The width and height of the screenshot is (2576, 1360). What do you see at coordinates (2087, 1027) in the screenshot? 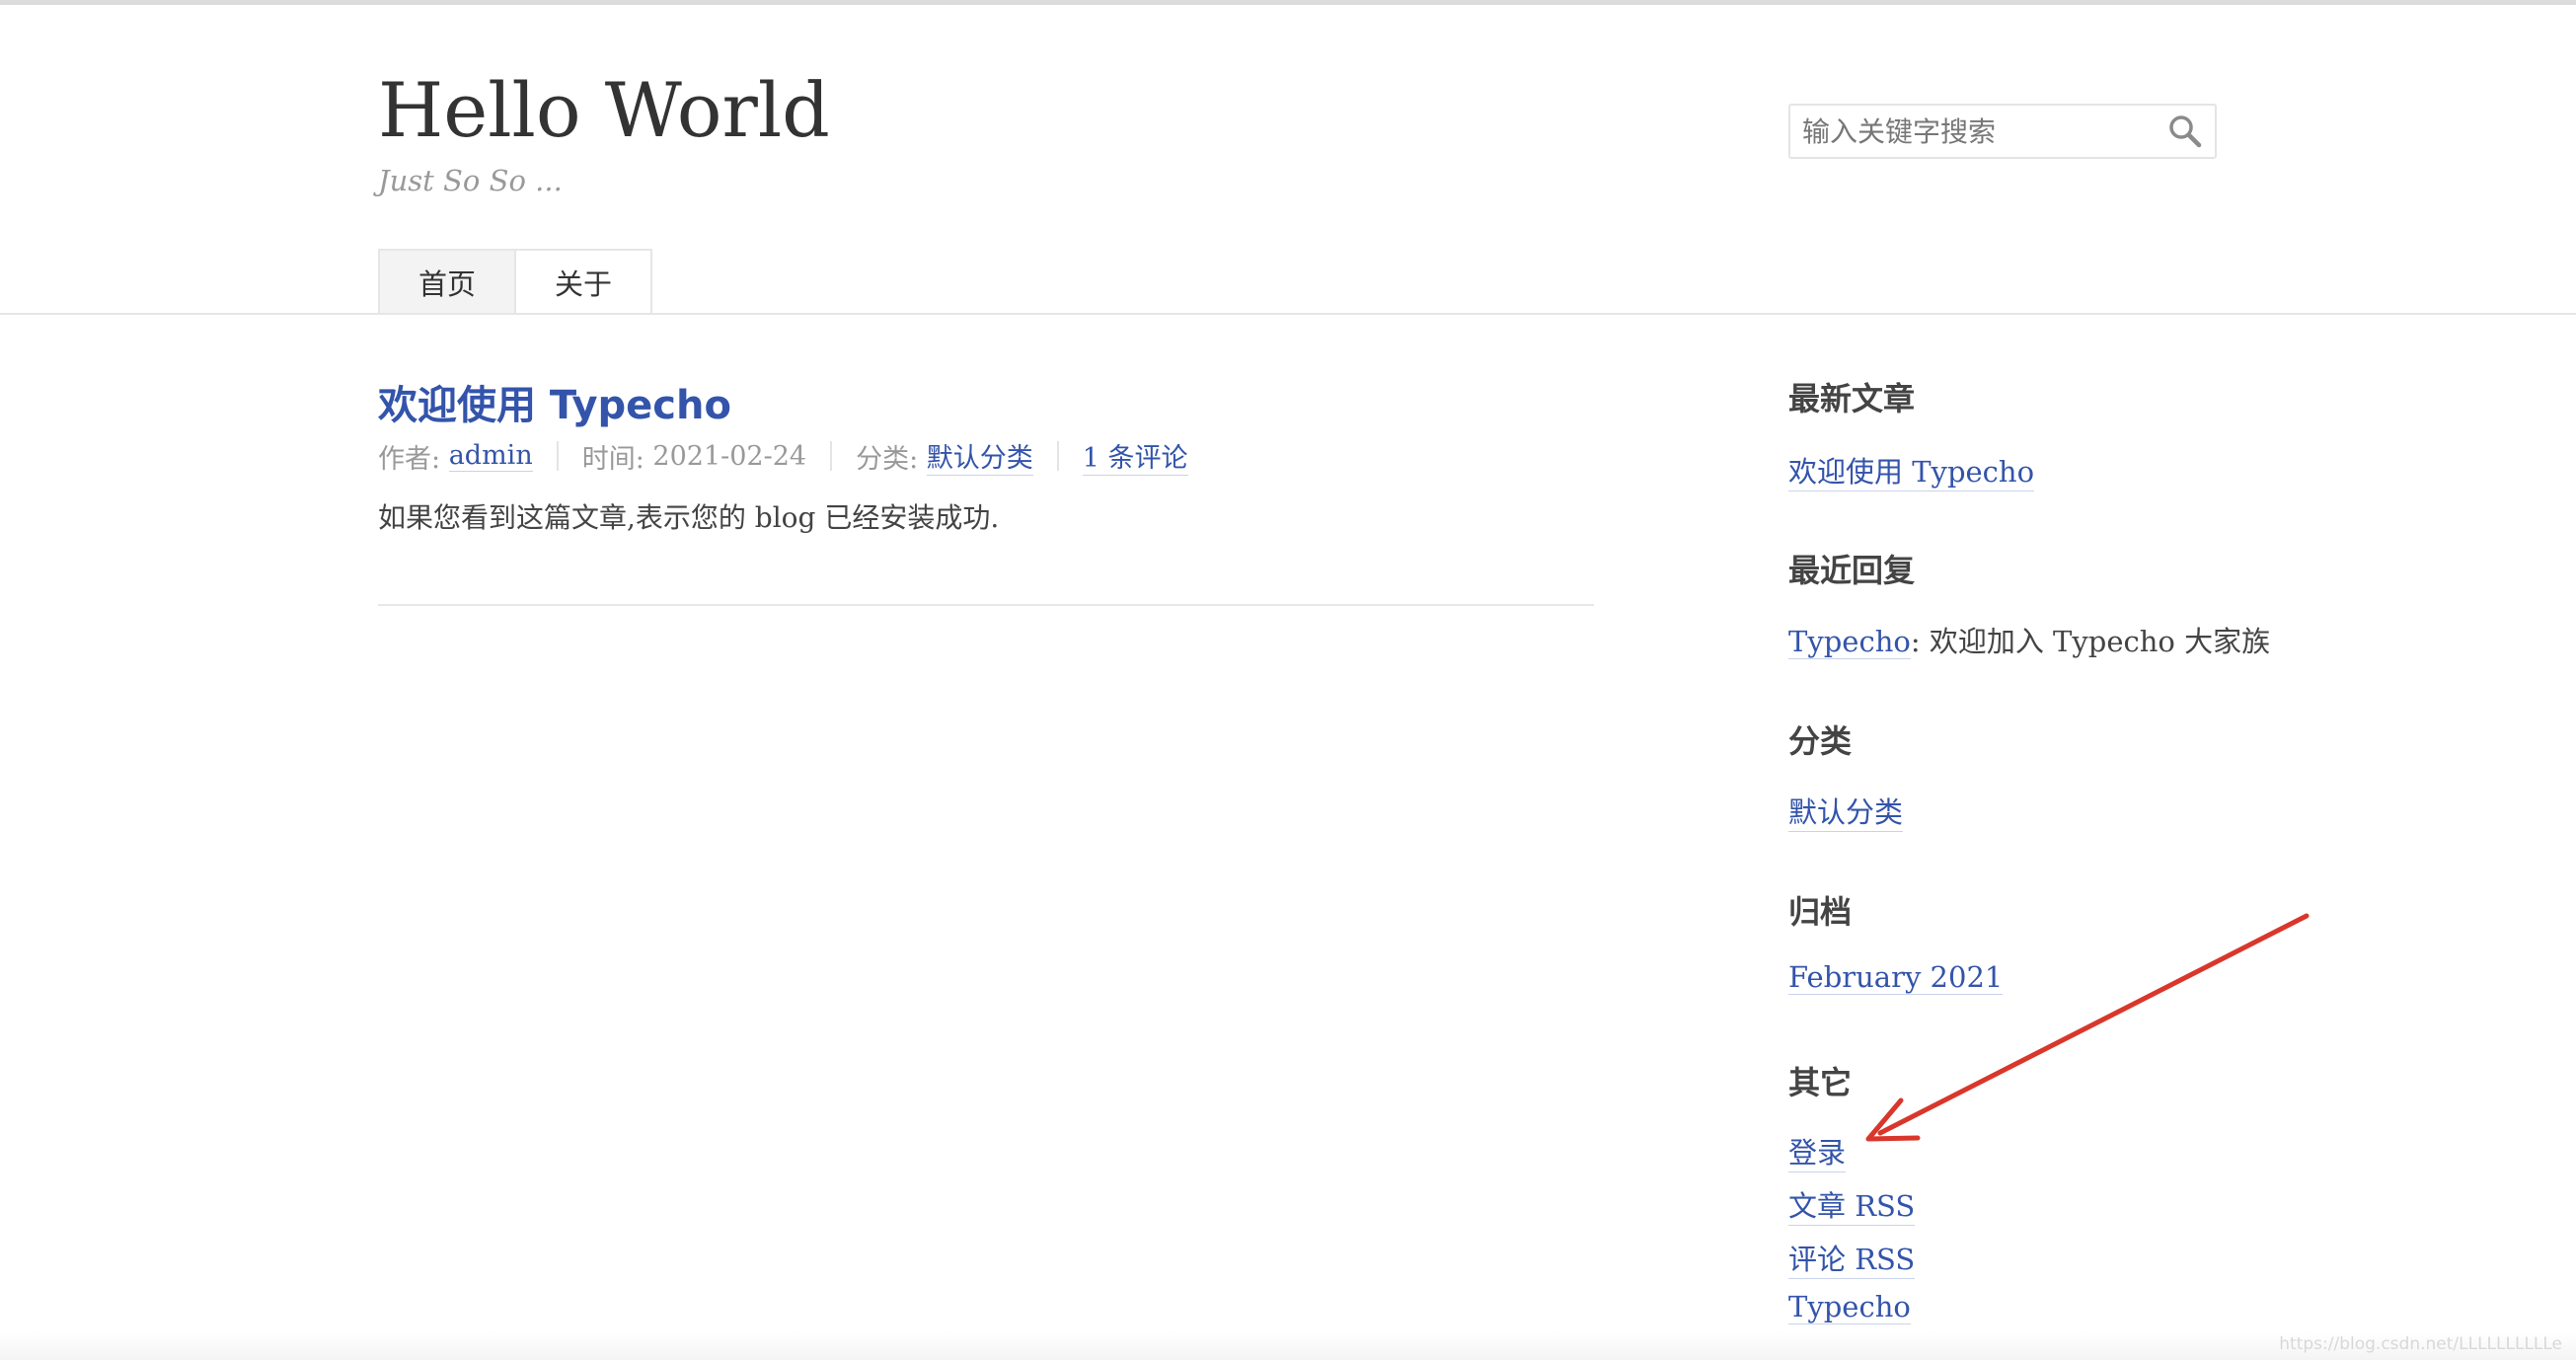
I see `annotation-arrow` at bounding box center [2087, 1027].